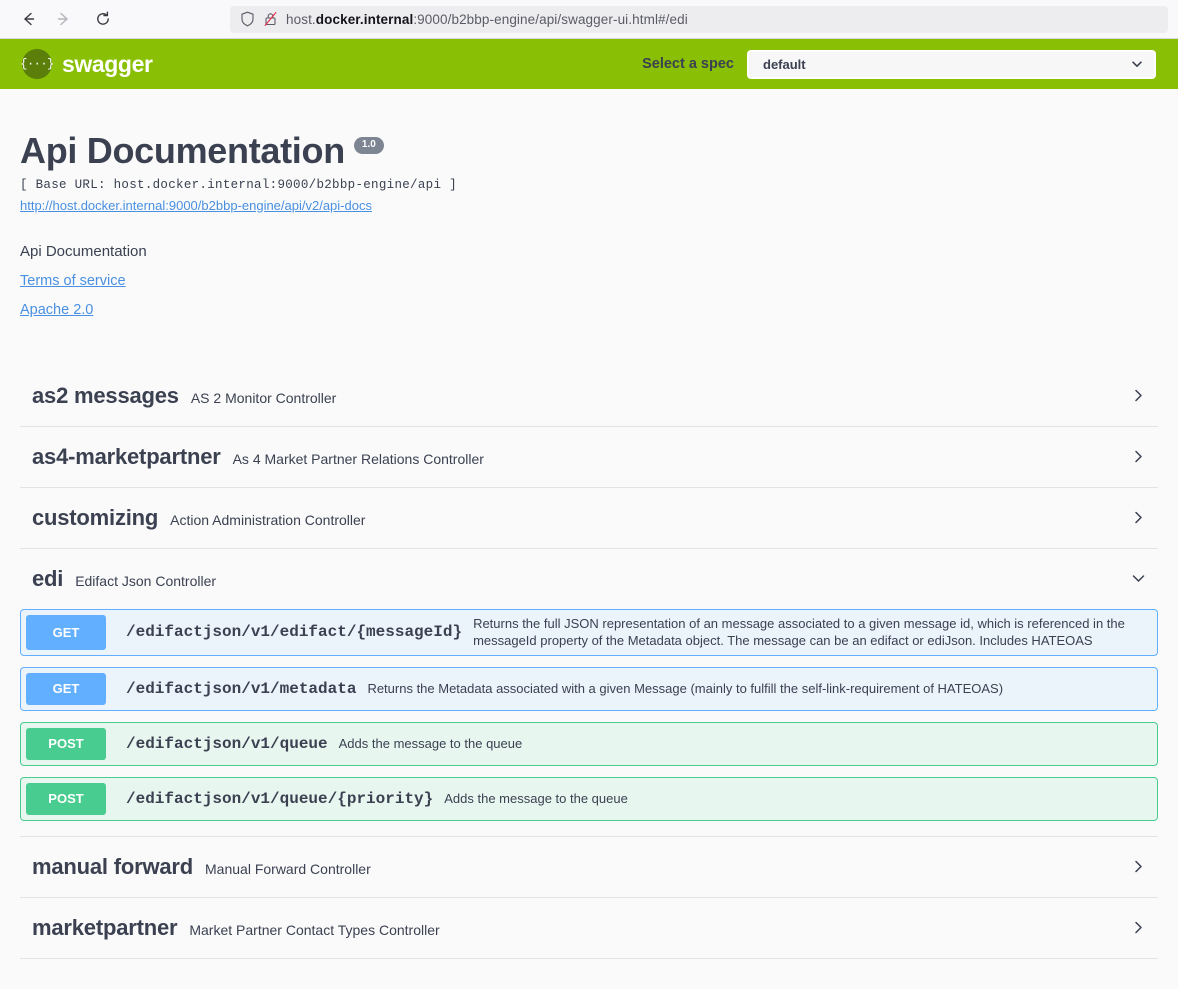 The height and width of the screenshot is (989, 1178). I want to click on tag-section-manual-forward: manual forward Manual Forward Controller, so click(589, 867).